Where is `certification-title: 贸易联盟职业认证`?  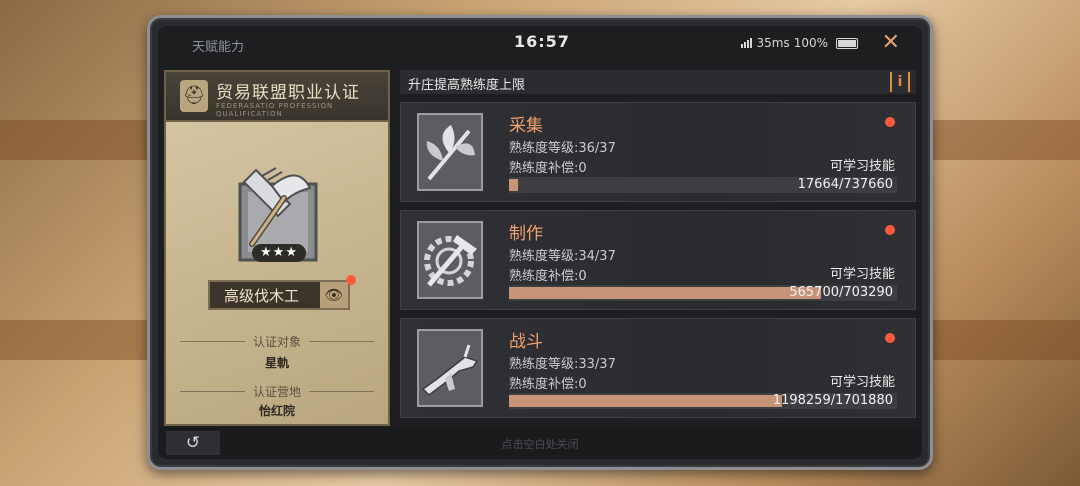 certification-title: 贸易联盟职业认证 is located at coordinates (288, 93).